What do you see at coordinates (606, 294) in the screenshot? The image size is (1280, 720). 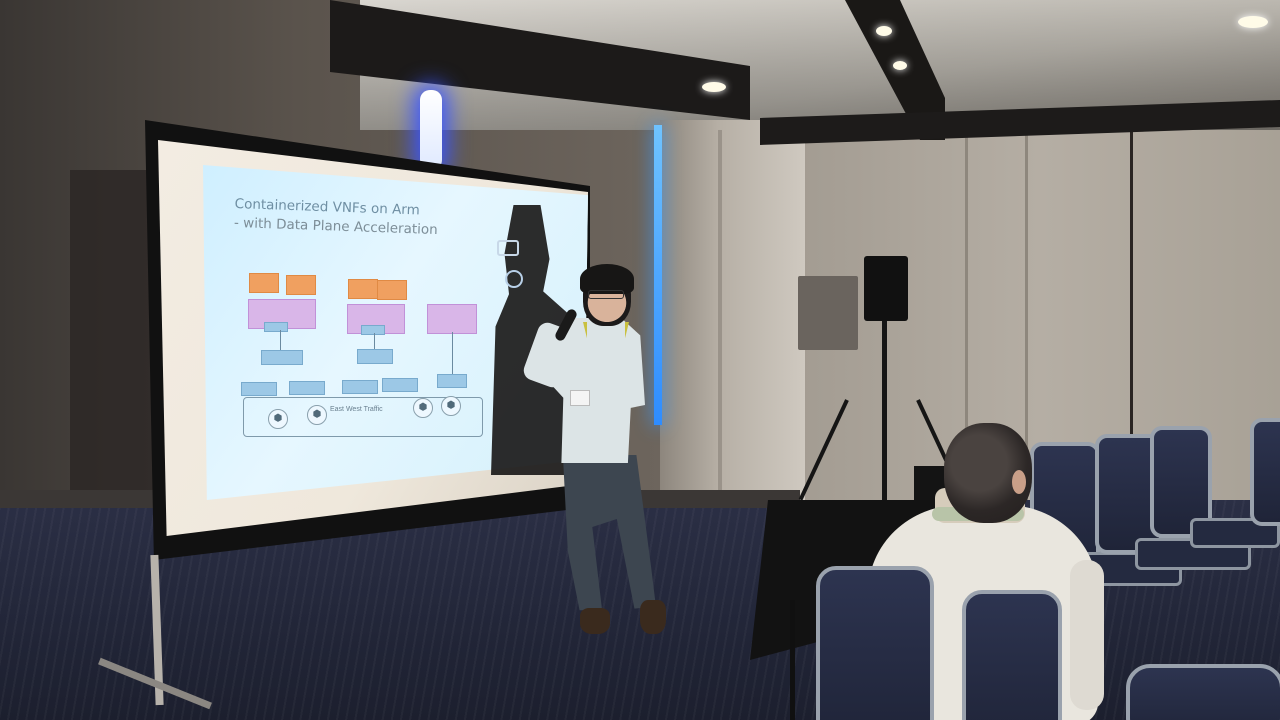 I see `presenter-glasses` at bounding box center [606, 294].